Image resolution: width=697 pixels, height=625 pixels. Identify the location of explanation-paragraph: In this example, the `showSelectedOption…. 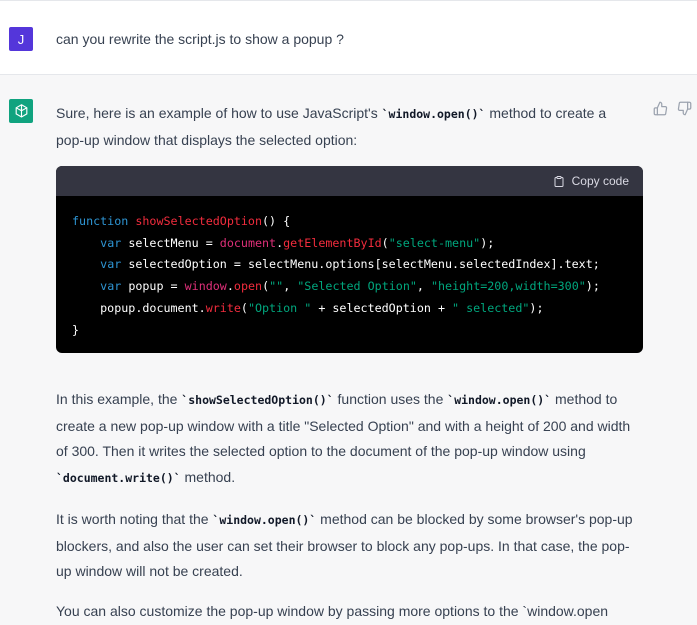
(346, 439).